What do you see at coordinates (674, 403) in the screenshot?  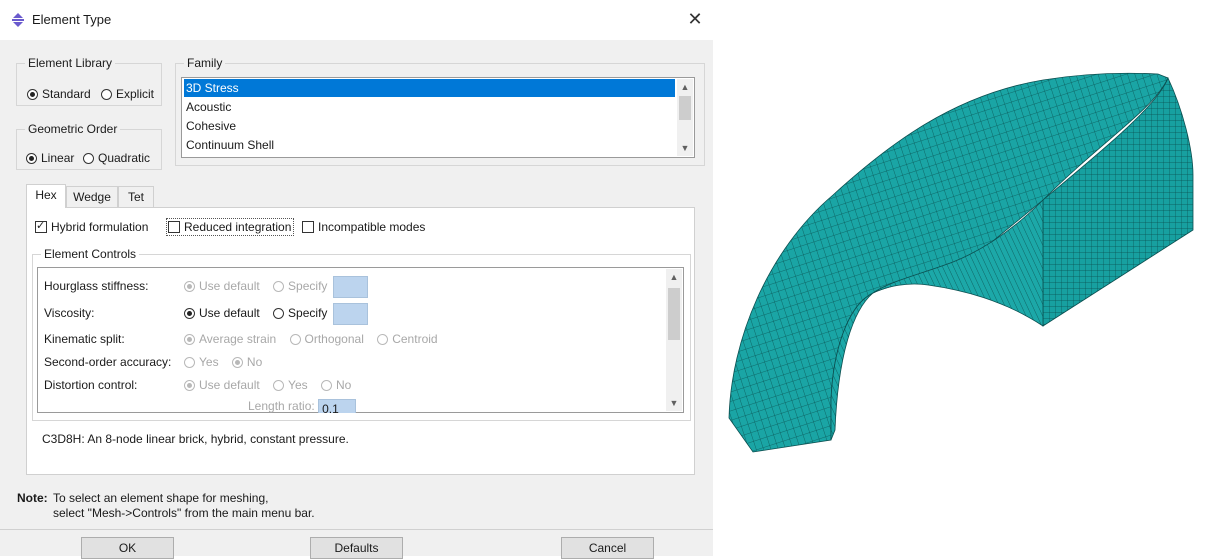 I see `controls-scroll-down-icon: ▼` at bounding box center [674, 403].